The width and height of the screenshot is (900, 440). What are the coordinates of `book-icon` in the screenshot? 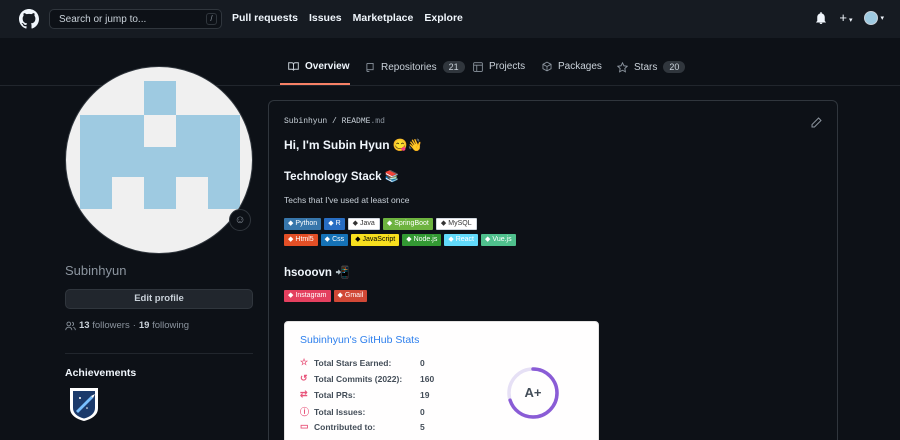 It's located at (293, 66).